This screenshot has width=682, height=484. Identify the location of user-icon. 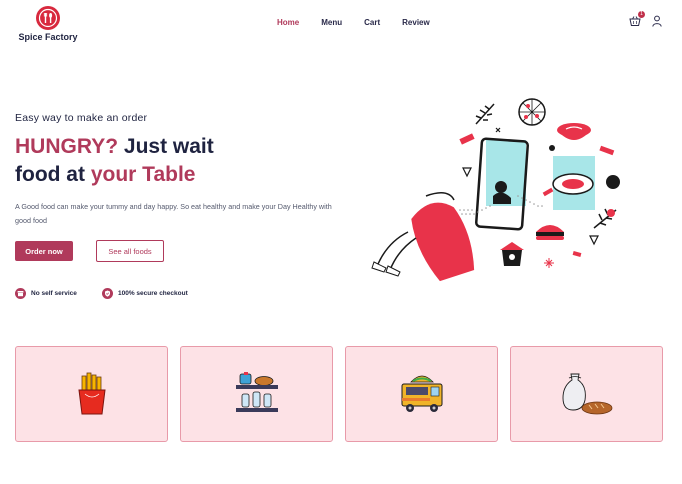
(657, 21).